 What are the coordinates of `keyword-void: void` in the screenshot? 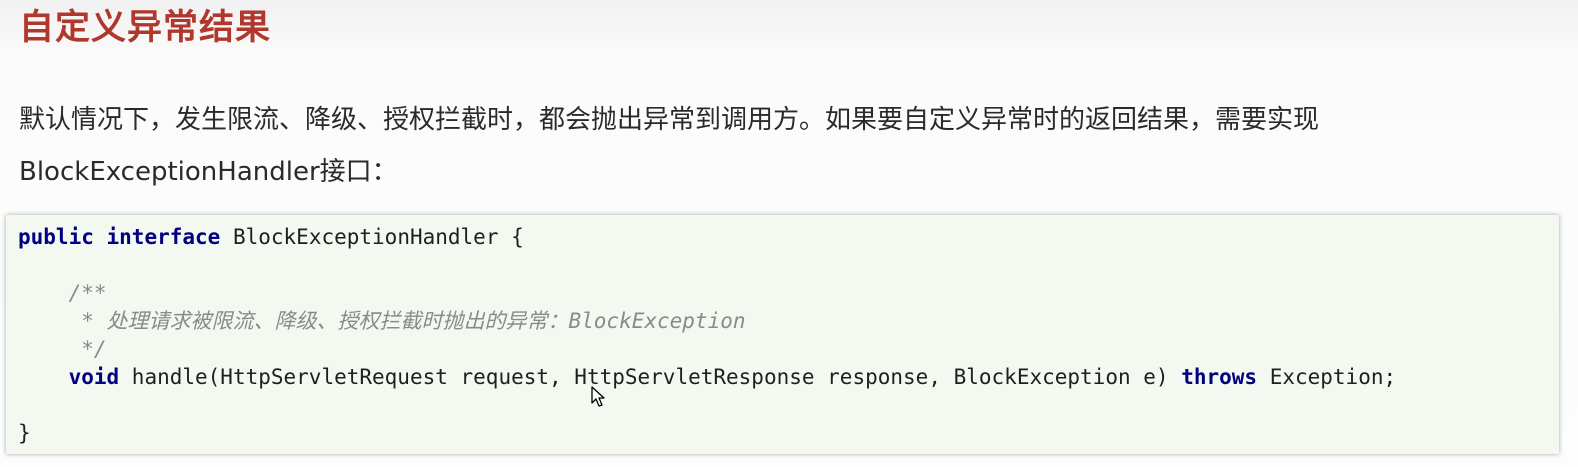 It's located at (94, 377).